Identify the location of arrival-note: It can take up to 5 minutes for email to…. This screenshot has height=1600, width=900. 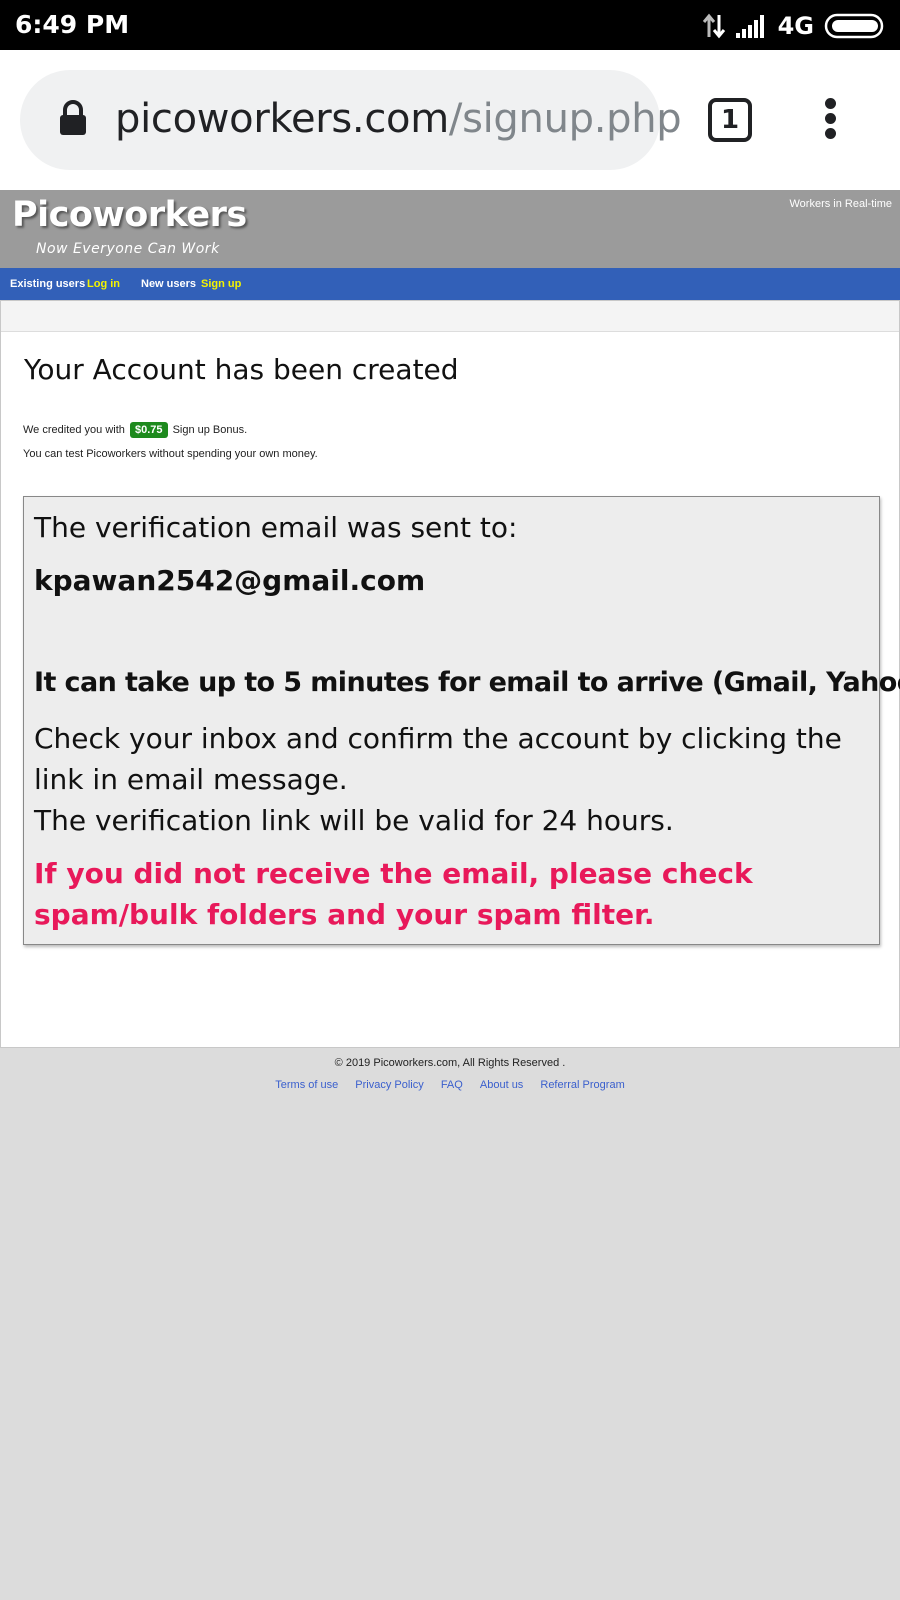
(467, 682).